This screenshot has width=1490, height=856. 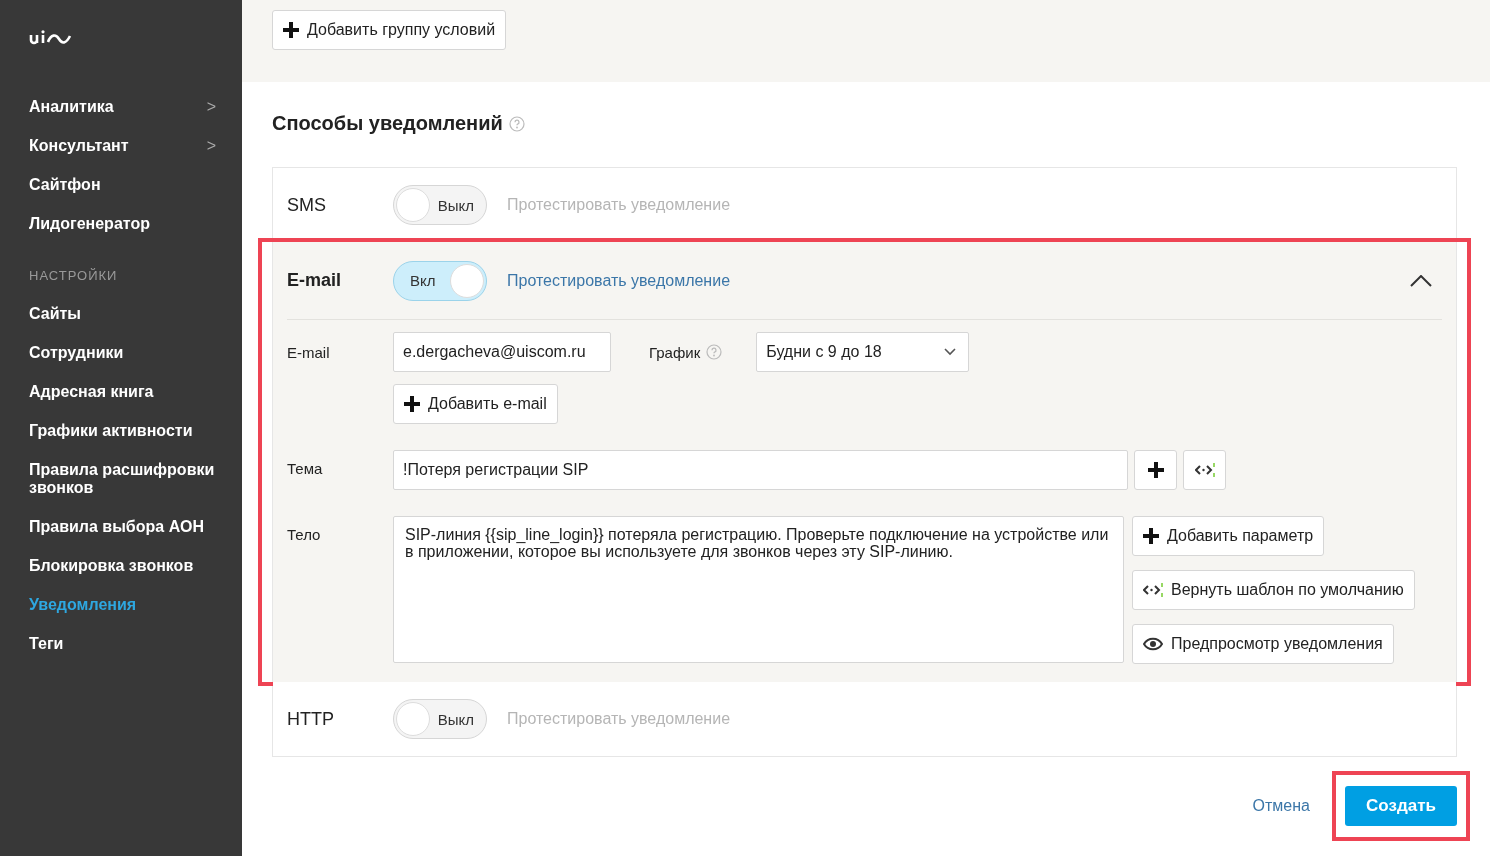 What do you see at coordinates (135, 644) in the screenshot?
I see `sidebar-item: Теги` at bounding box center [135, 644].